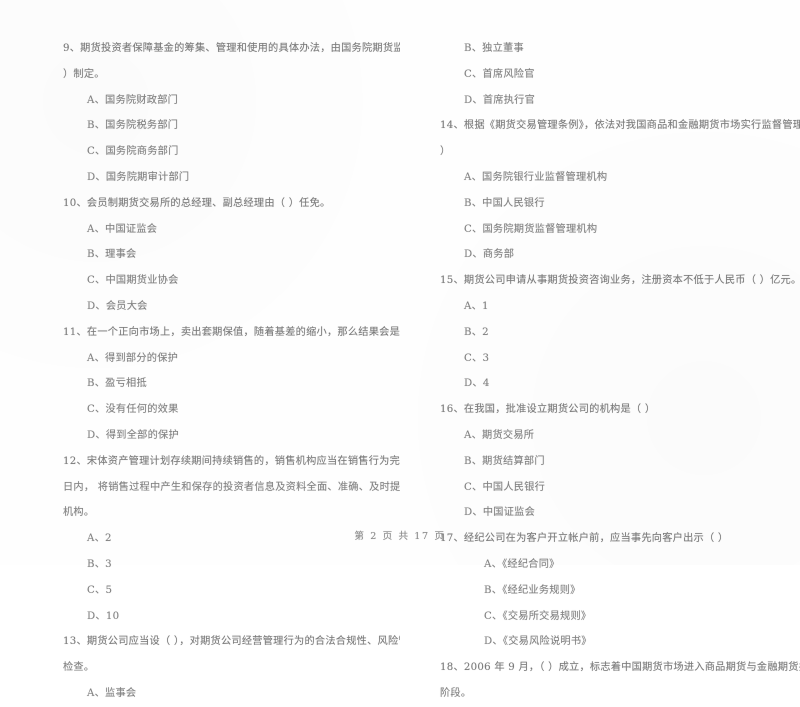 The image size is (800, 707). I want to click on question-13-option-c: C、首席风险官, so click(616, 75).